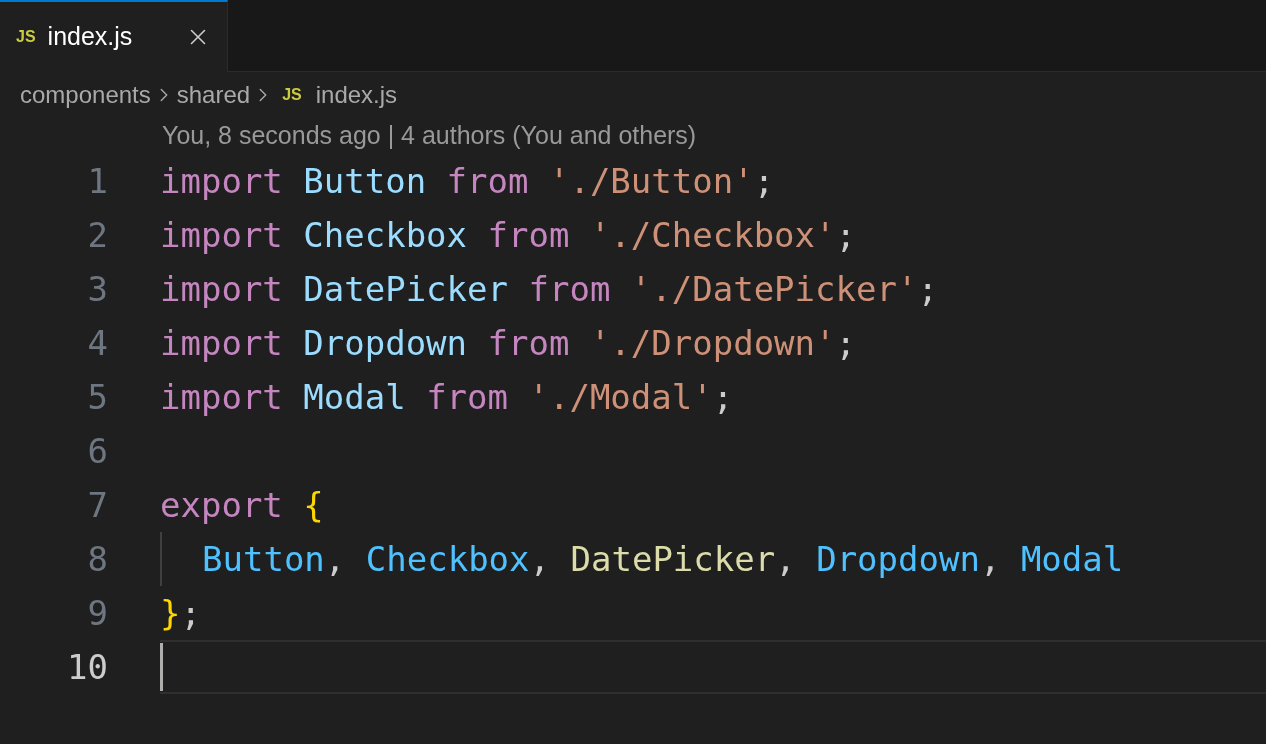  Describe the element at coordinates (85, 95) in the screenshot. I see `breadcrumb-item: components` at that location.